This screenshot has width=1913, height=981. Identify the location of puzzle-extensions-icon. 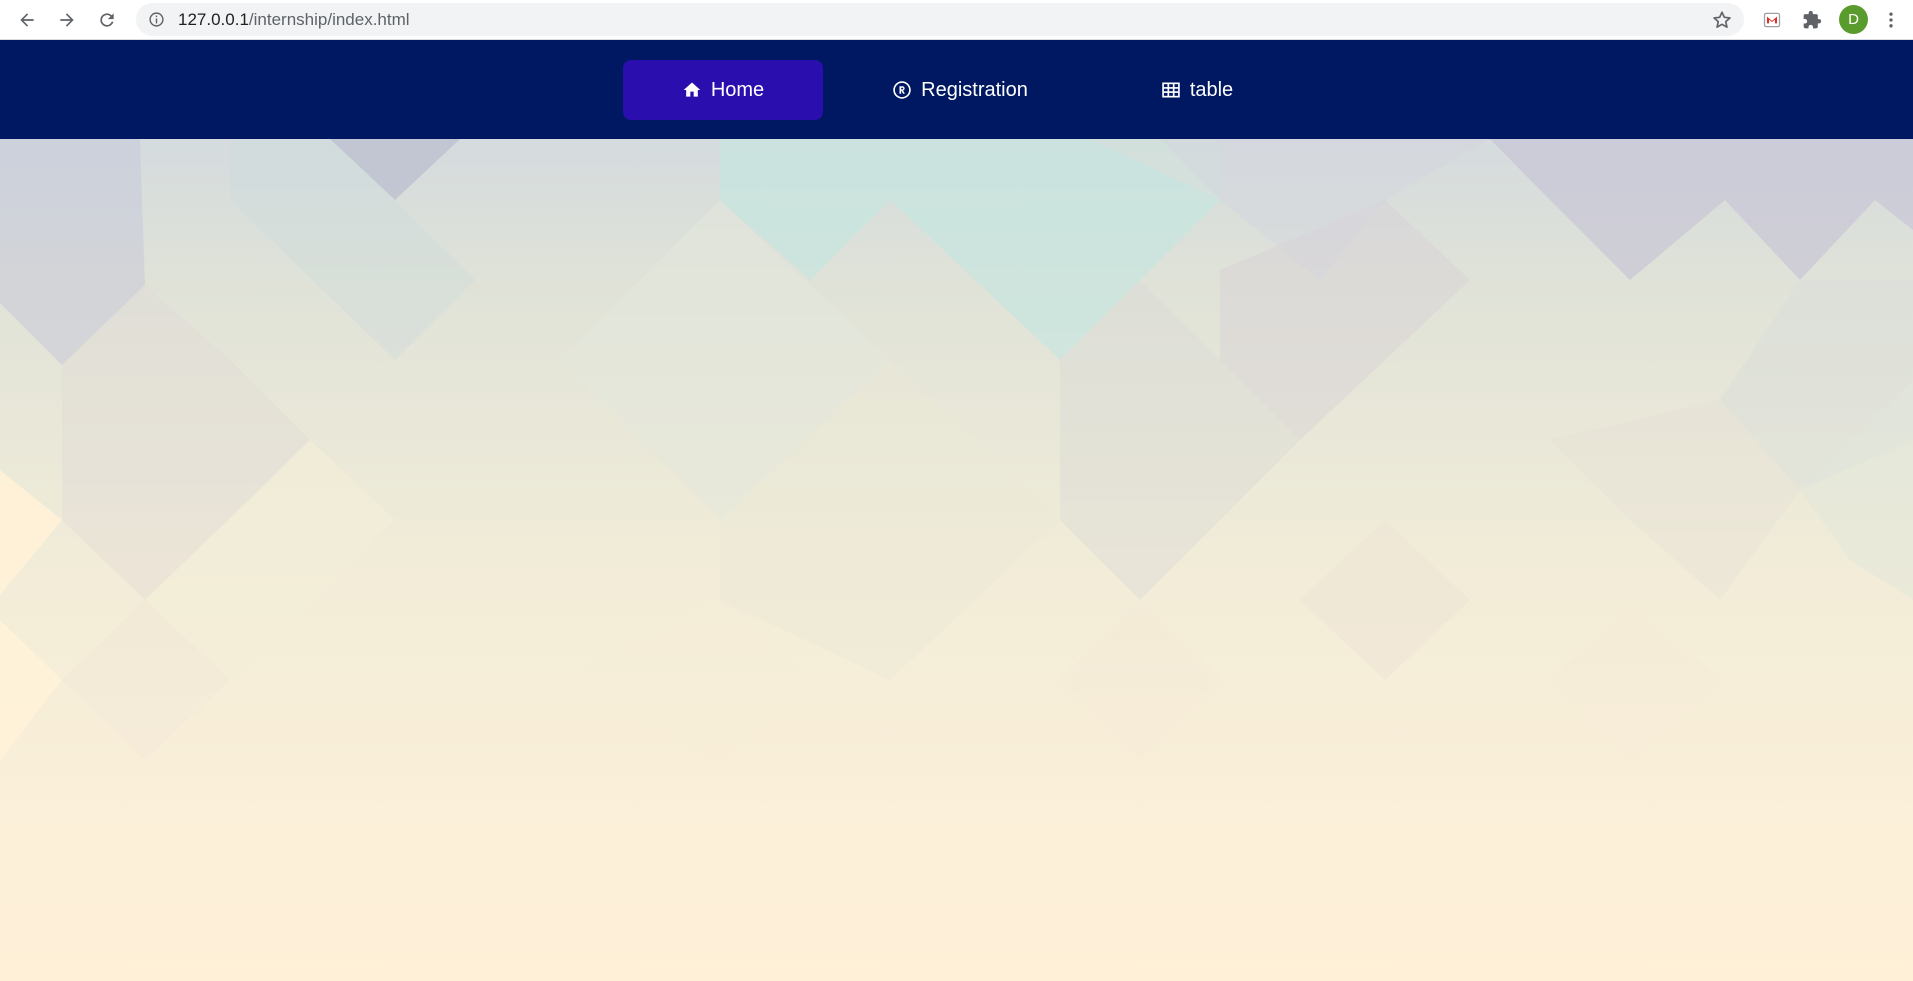
(1812, 20).